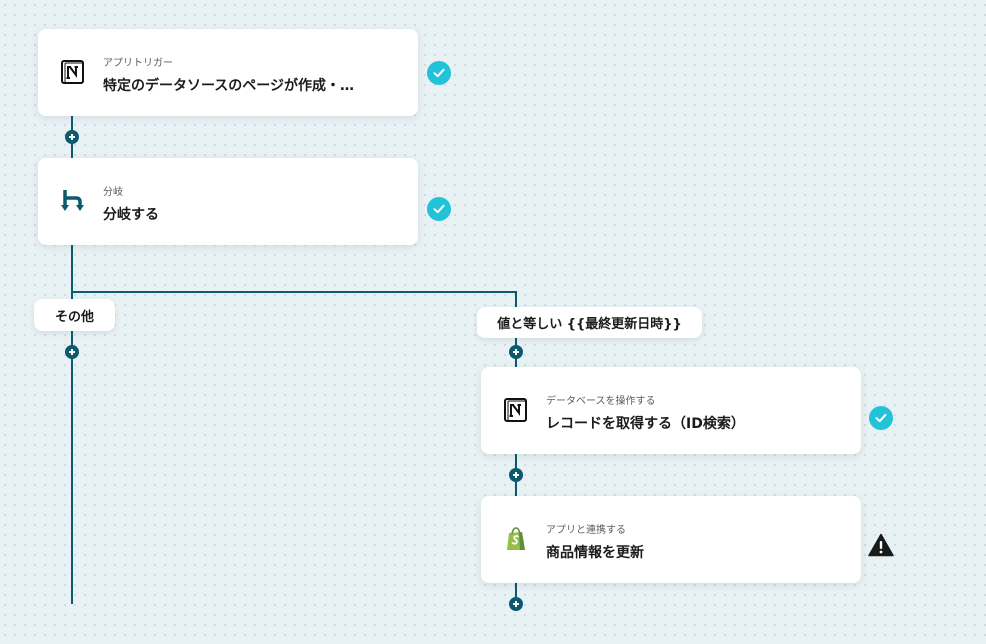 The width and height of the screenshot is (986, 644). I want to click on step-subtitle: アプリトリガー, so click(138, 63).